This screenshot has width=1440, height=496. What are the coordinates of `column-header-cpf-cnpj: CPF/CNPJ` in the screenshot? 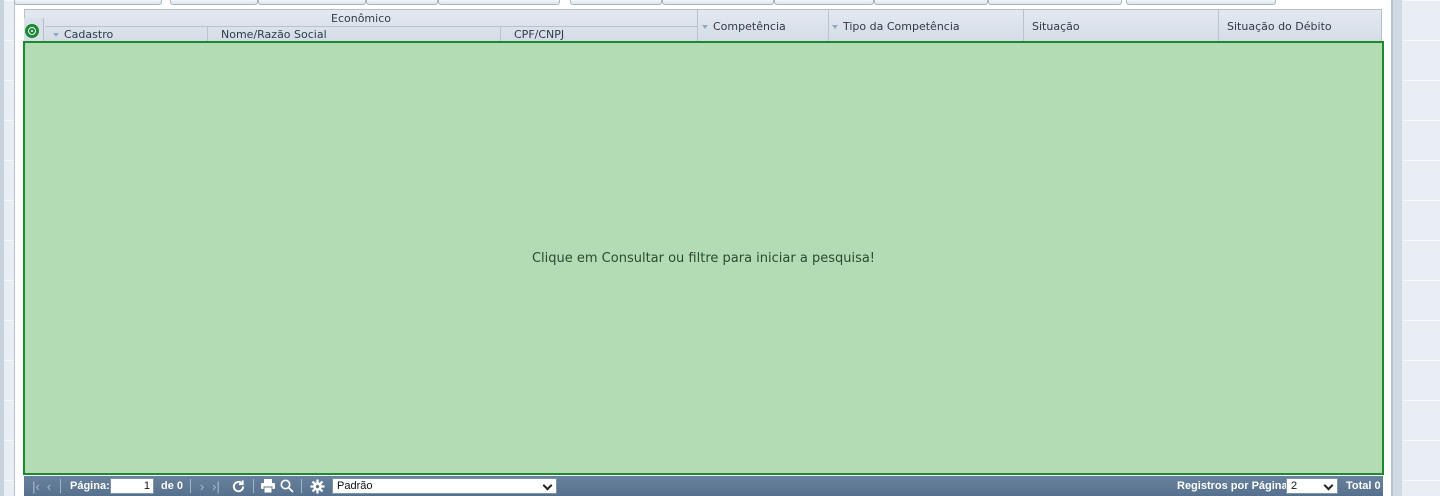 It's located at (539, 34).